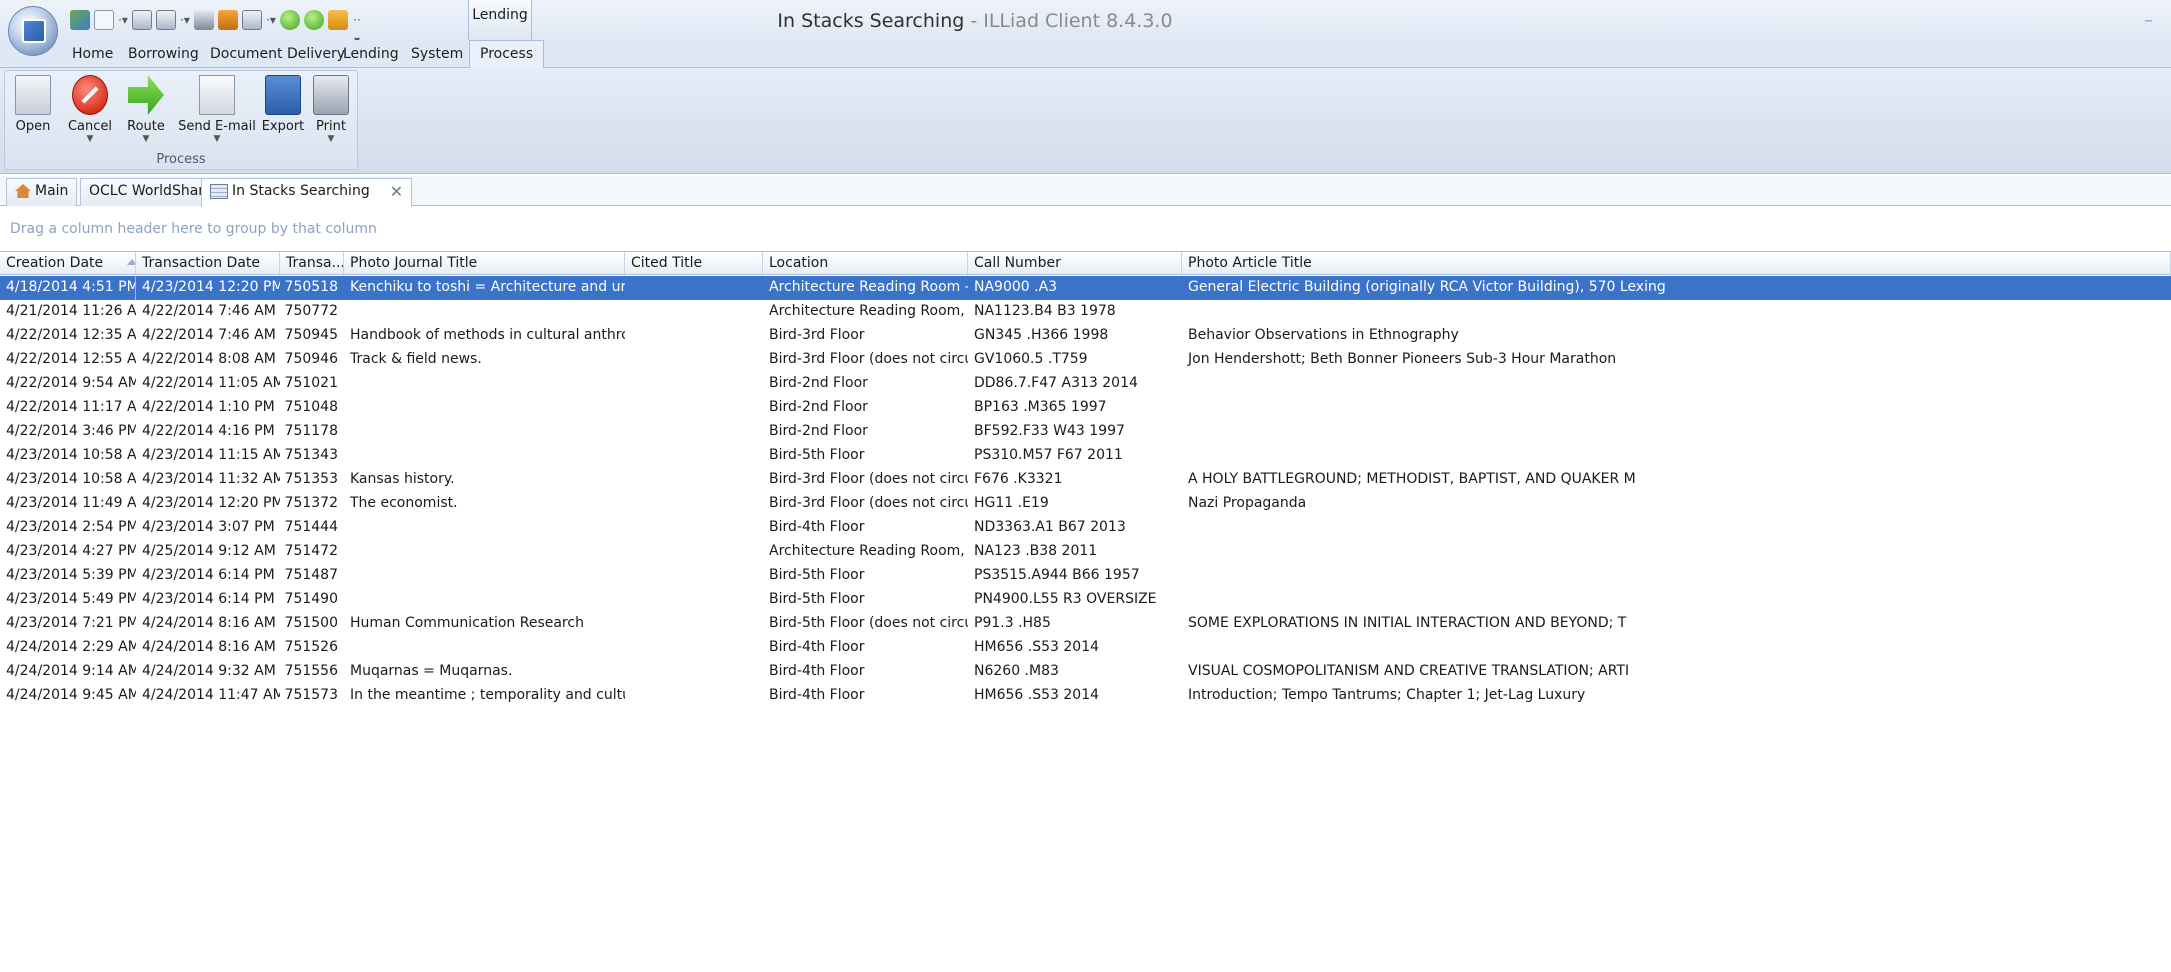 This screenshot has width=2171, height=972. What do you see at coordinates (311, 455) in the screenshot?
I see `cell-transaction-number: 751343` at bounding box center [311, 455].